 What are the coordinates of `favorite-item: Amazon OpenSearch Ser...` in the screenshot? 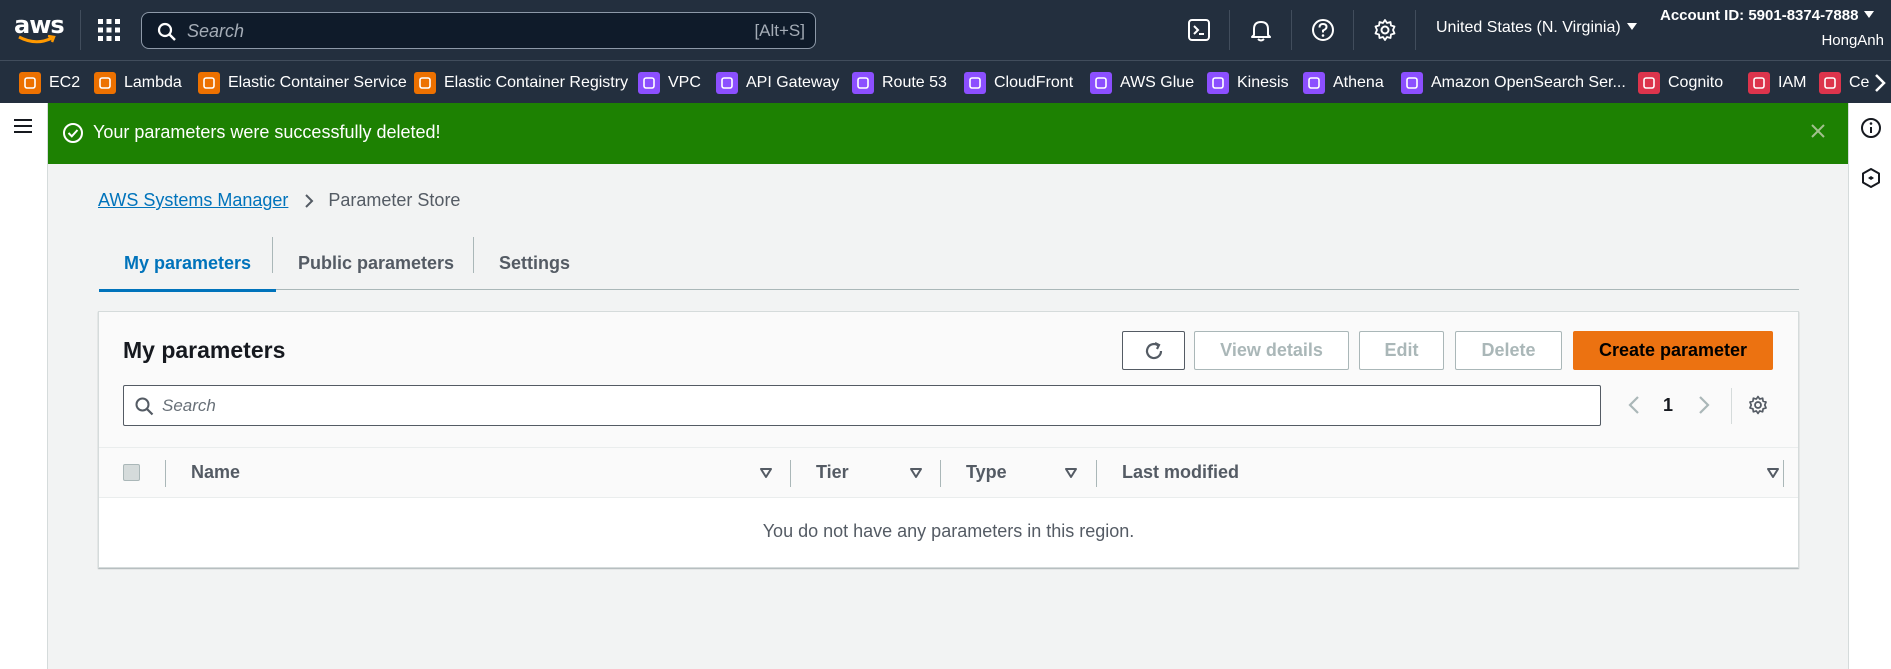 It's located at (1513, 83).